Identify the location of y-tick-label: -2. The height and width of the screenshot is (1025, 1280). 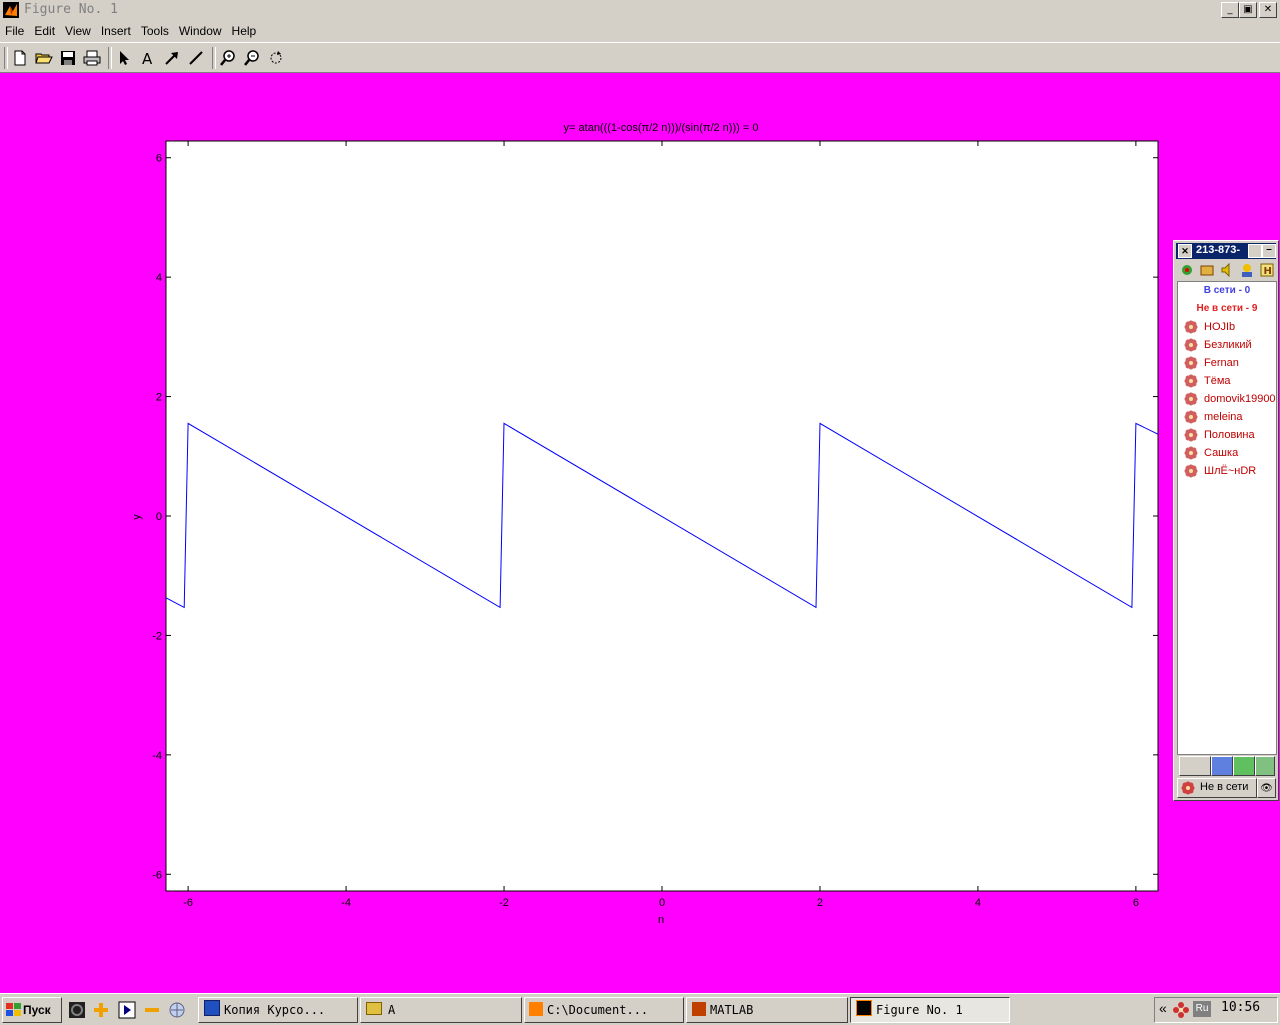
(157, 636).